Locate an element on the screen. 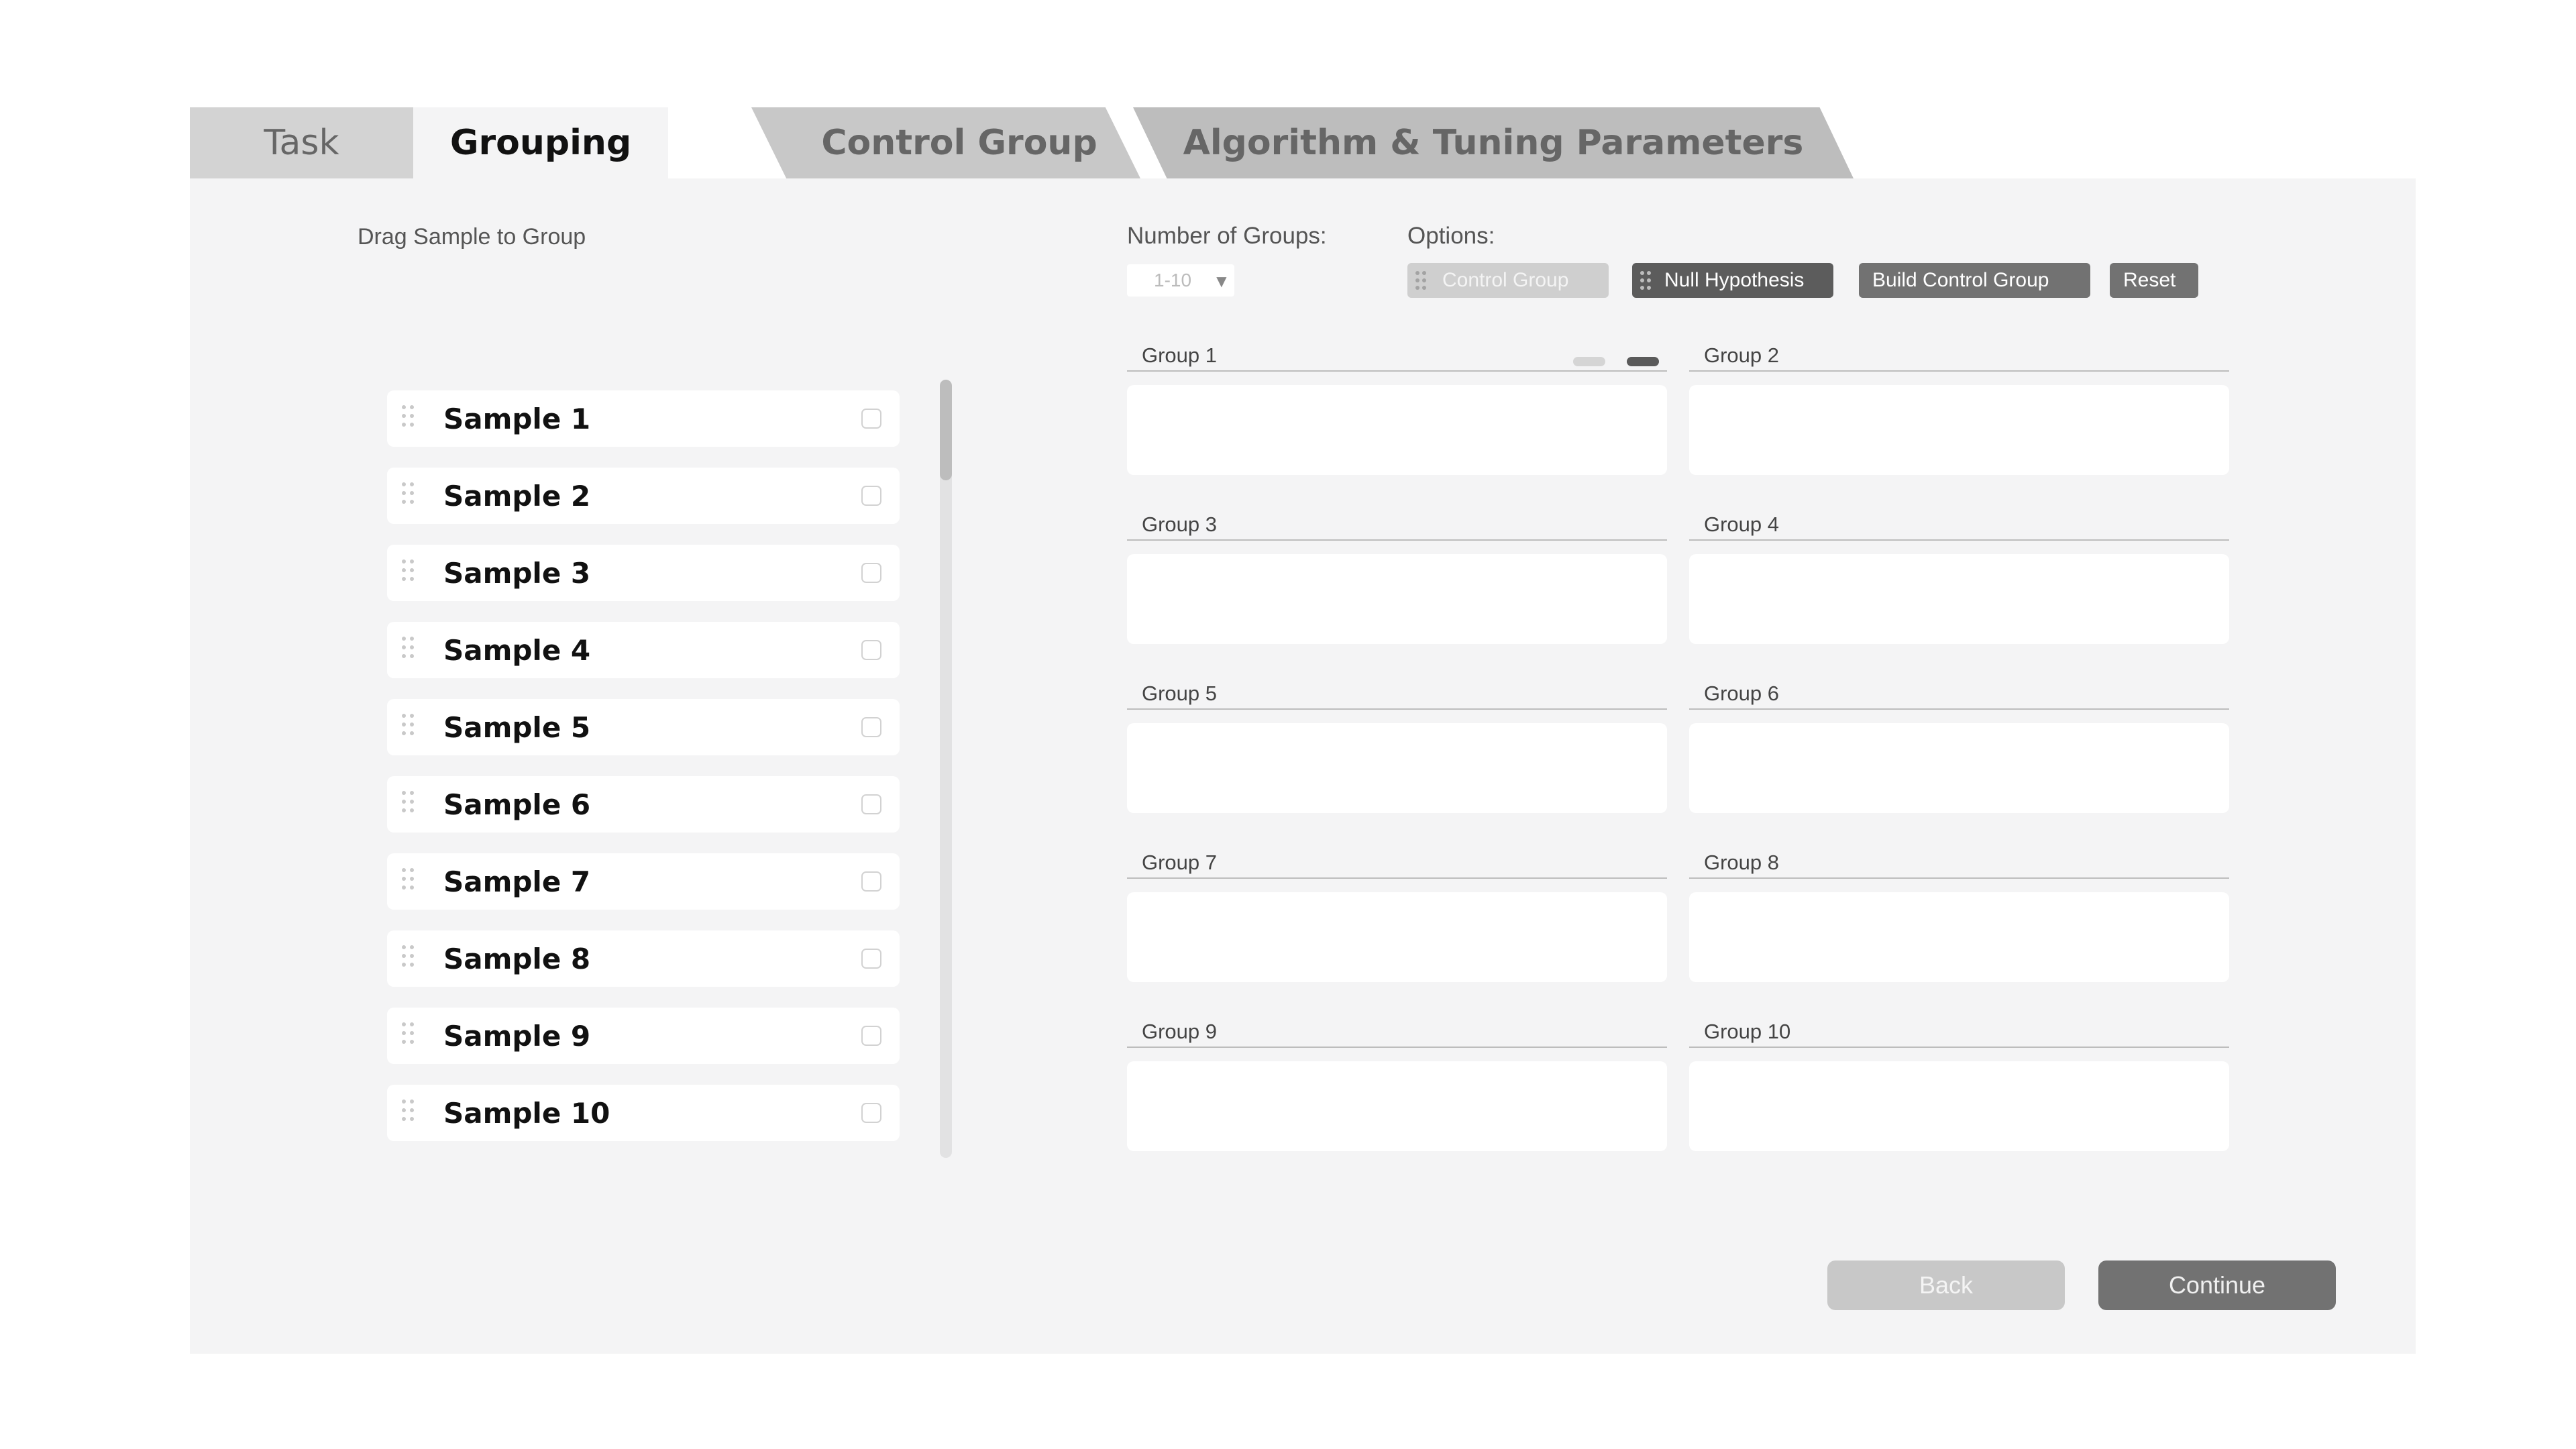 The width and height of the screenshot is (2576, 1449). continue-button: Continue is located at coordinates (2217, 1285).